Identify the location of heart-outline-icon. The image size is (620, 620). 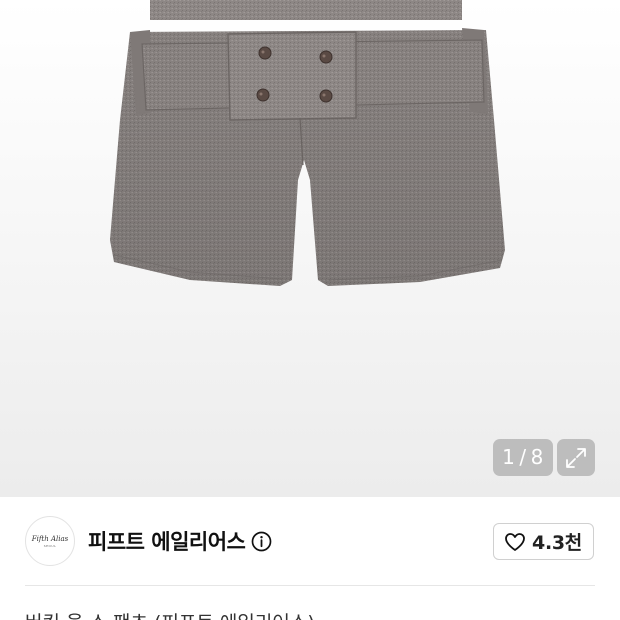
(515, 541).